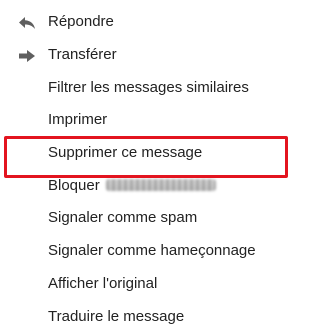 The width and height of the screenshot is (320, 328). What do you see at coordinates (150, 120) in the screenshot?
I see `menu-item-print: Imprimer` at bounding box center [150, 120].